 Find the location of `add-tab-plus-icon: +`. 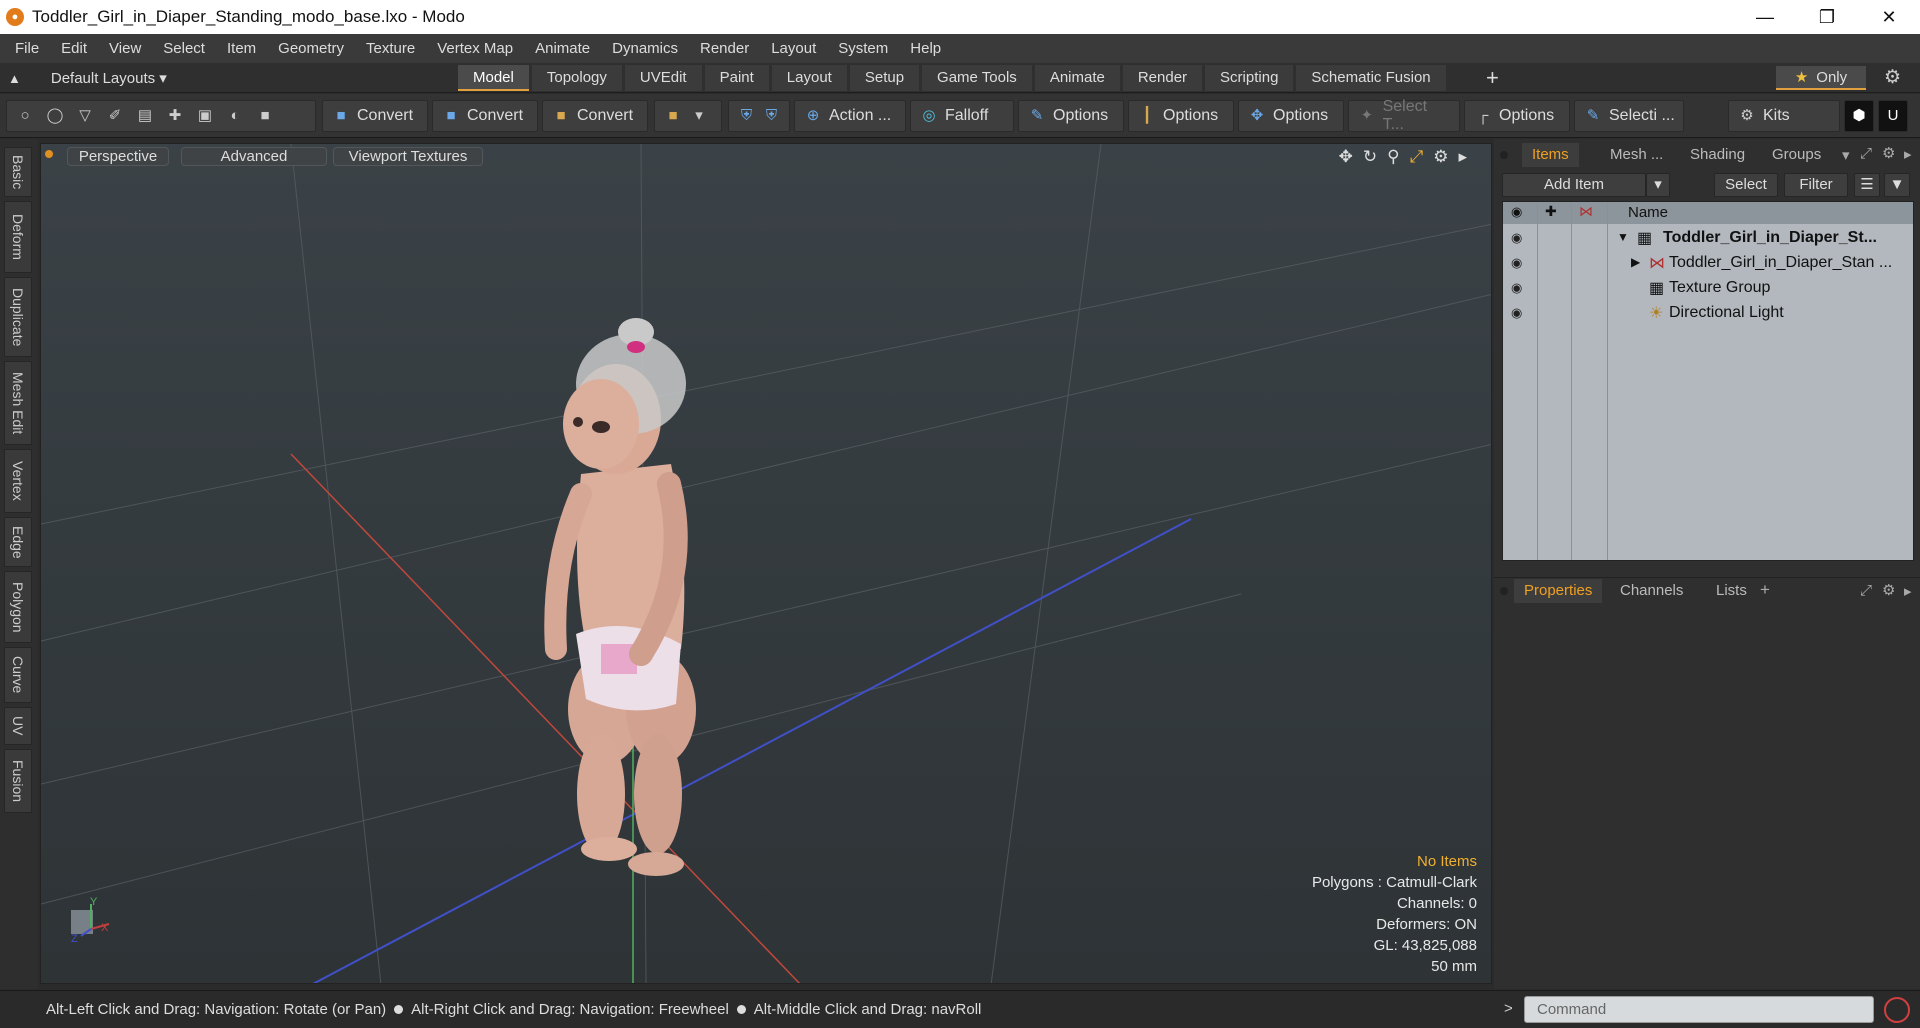

add-tab-plus-icon: + is located at coordinates (1492, 78).